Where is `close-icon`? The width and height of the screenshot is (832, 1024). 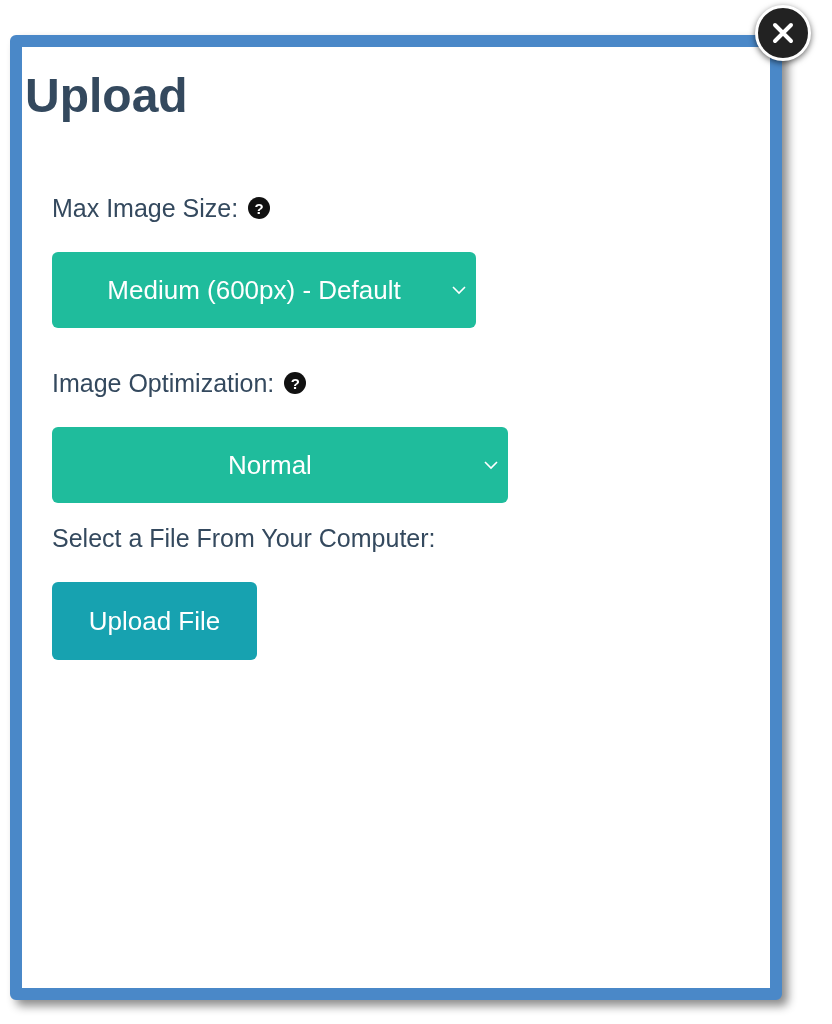 close-icon is located at coordinates (783, 33).